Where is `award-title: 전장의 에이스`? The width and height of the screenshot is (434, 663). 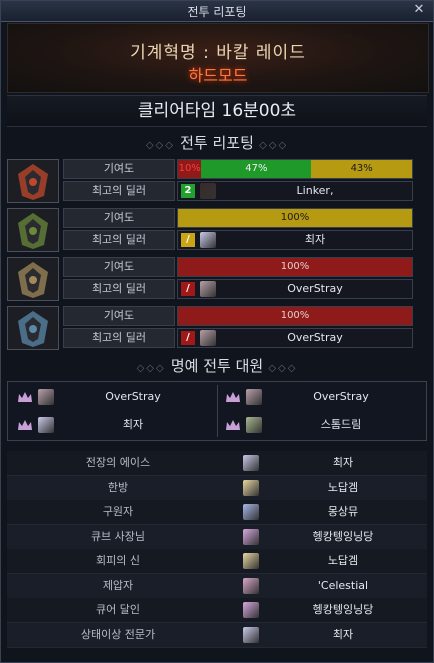 award-title: 전장의 에이스 is located at coordinates (118, 462).